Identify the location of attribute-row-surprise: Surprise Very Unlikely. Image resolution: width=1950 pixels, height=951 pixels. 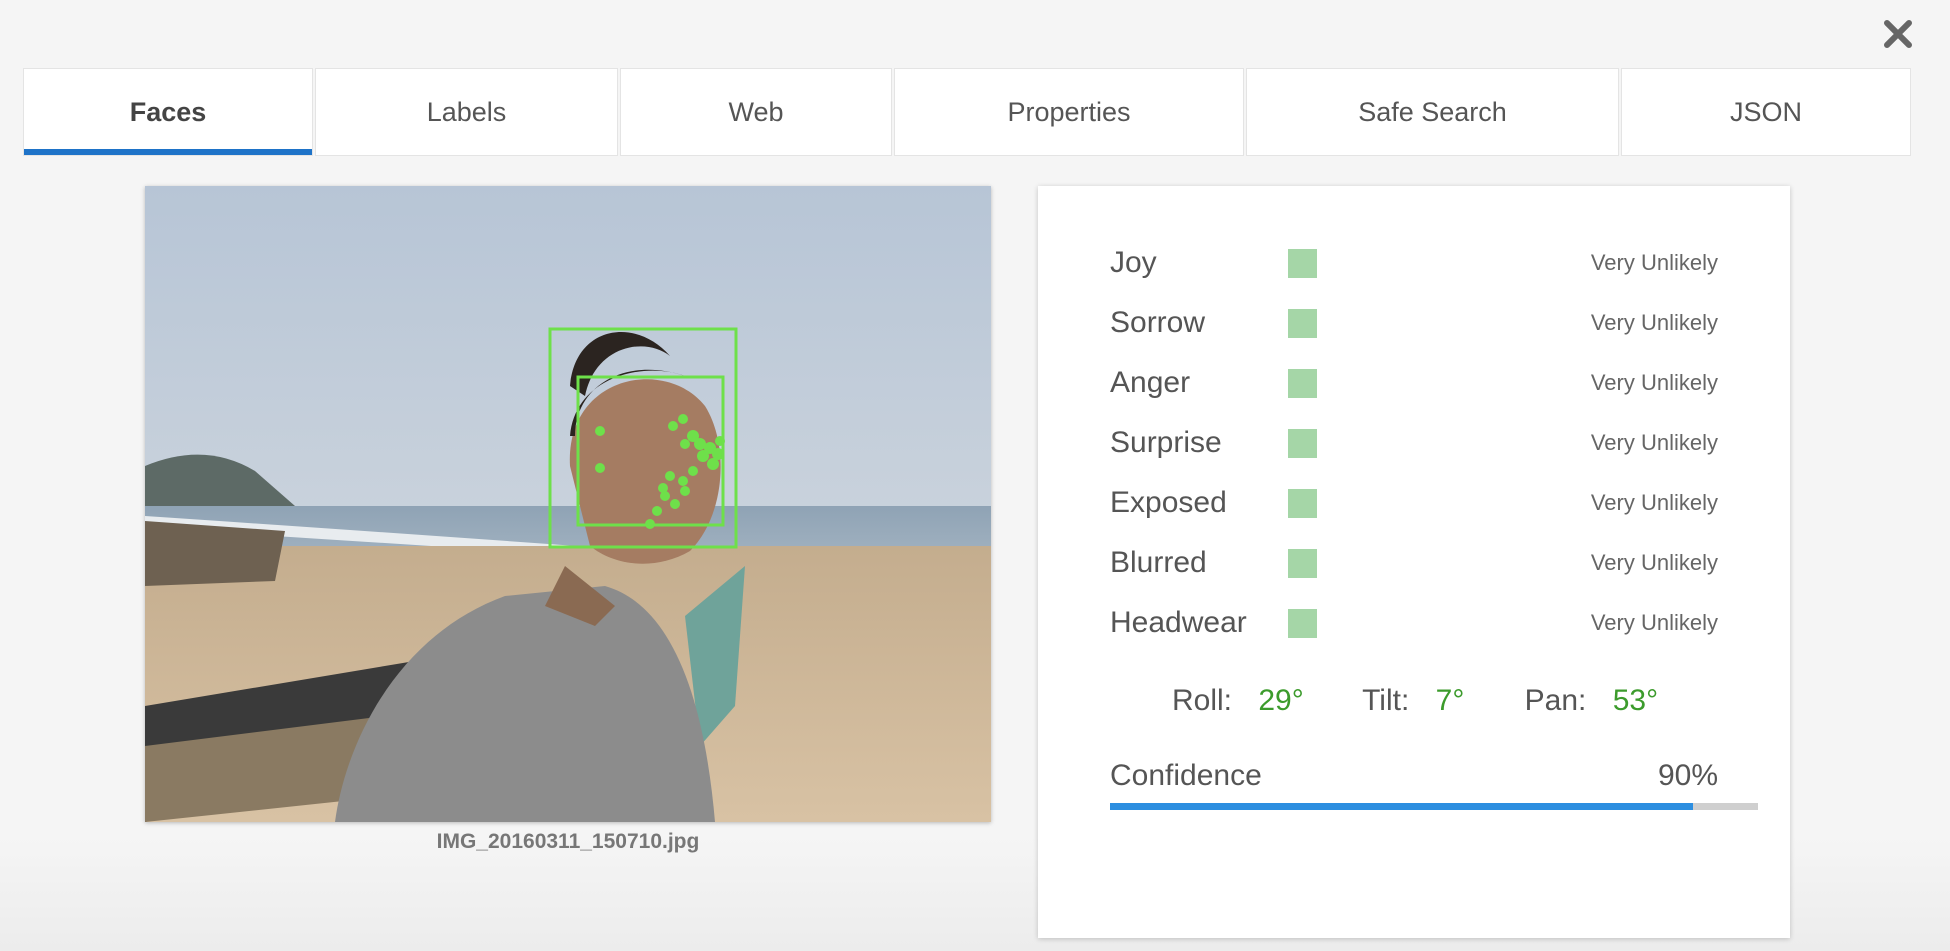
(1414, 443).